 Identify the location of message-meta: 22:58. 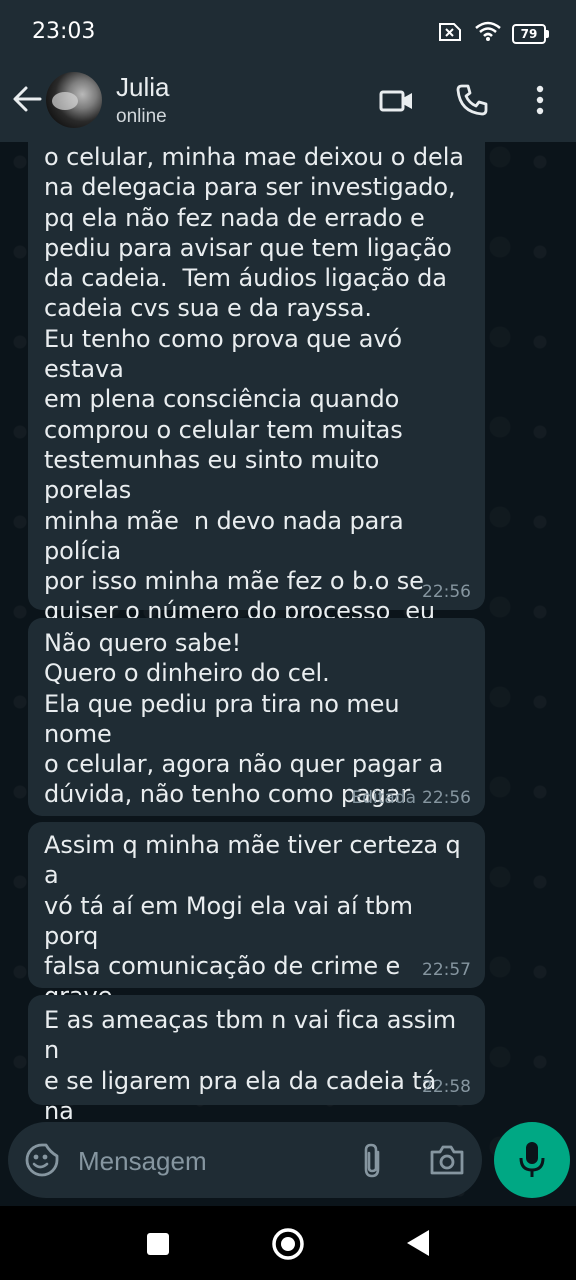
(446, 1087).